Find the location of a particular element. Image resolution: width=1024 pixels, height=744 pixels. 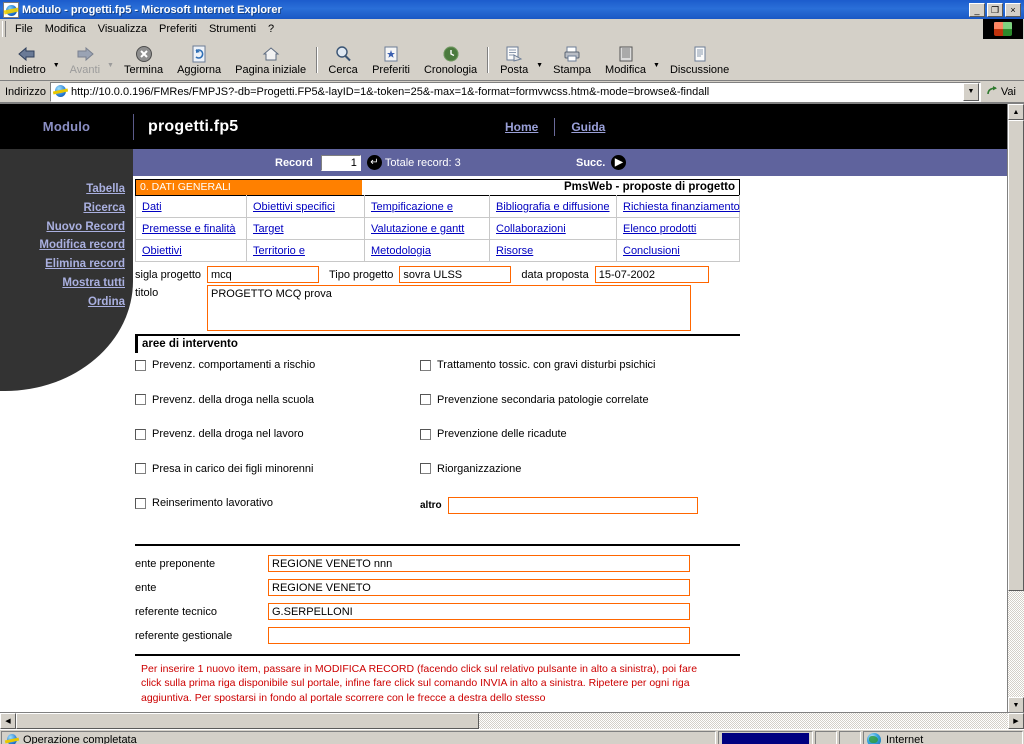

go-button: Vai is located at coordinates (1001, 91).